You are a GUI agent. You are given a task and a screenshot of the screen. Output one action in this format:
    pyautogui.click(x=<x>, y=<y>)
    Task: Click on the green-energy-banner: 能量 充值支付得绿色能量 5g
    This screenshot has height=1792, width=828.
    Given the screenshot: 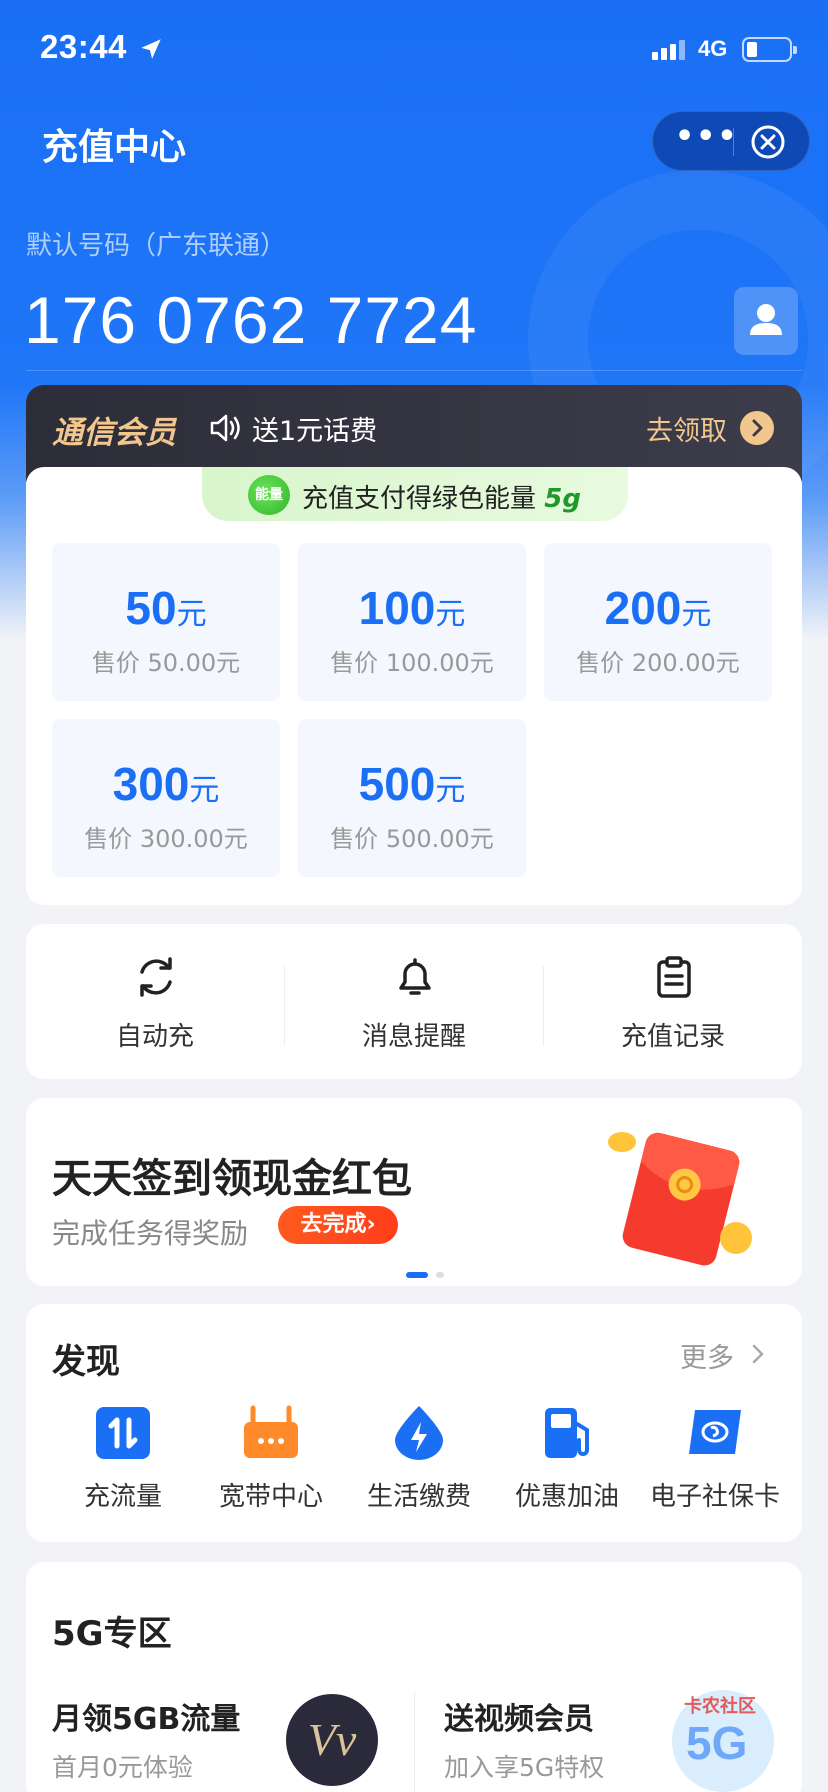 What is the action you would take?
    pyautogui.click(x=415, y=494)
    